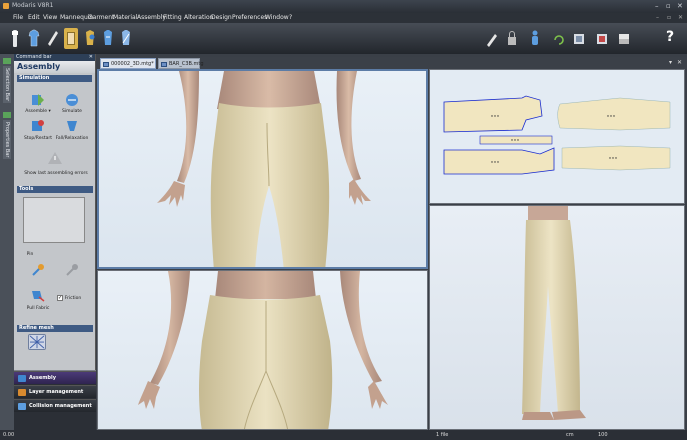 This screenshot has height=440, width=687. Describe the element at coordinates (132, 64) in the screenshot. I see `doc-tab-active-label: 000002_3D.mtg*` at that location.